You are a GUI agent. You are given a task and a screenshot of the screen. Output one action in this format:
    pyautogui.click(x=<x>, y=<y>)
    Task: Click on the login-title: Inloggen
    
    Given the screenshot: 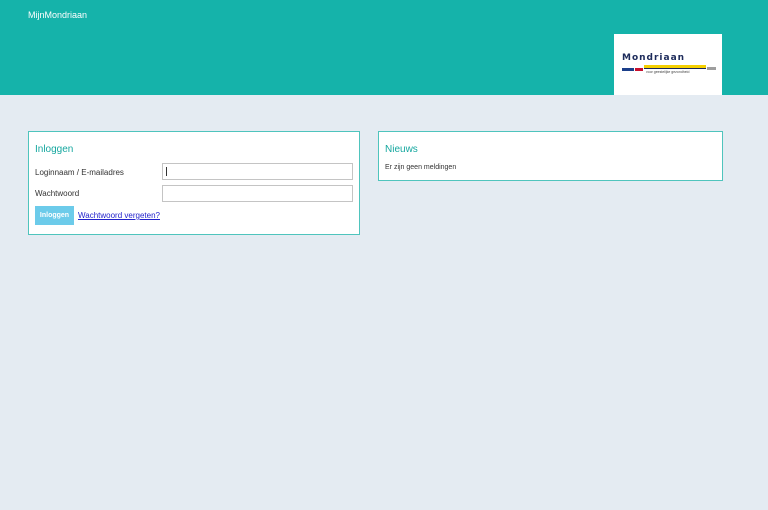 What is the action you would take?
    pyautogui.click(x=54, y=149)
    